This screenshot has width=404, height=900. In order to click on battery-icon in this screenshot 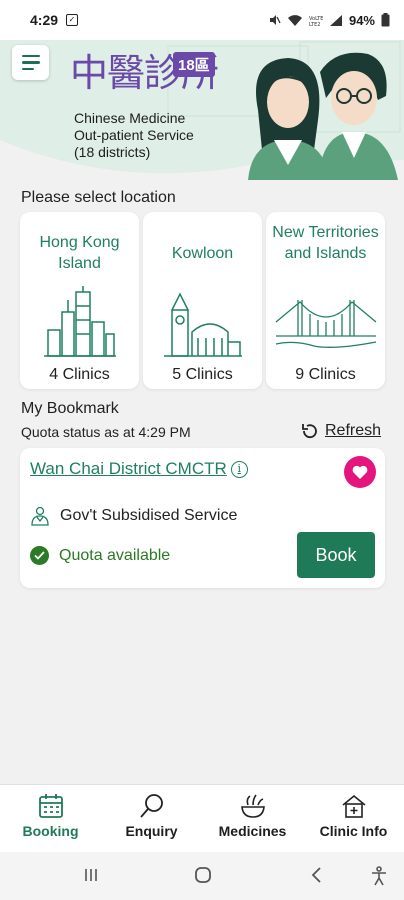, I will do `click(385, 20)`.